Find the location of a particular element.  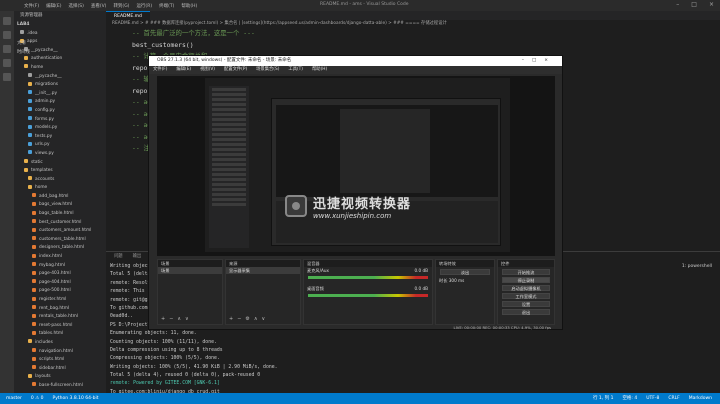

tree-root: LAB4 is located at coordinates (60, 25).